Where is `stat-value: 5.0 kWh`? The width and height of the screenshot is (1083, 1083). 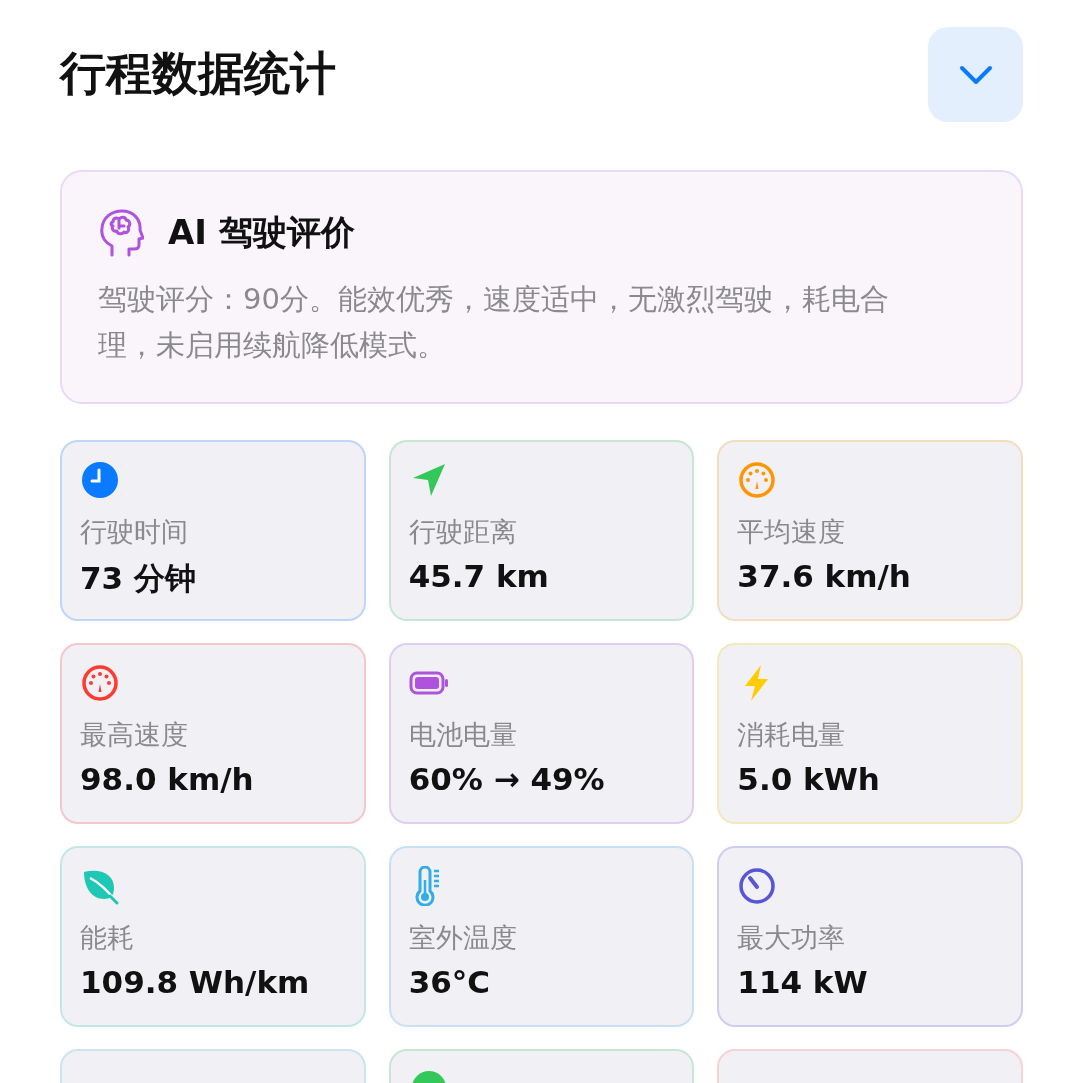
stat-value: 5.0 kWh is located at coordinates (809, 779).